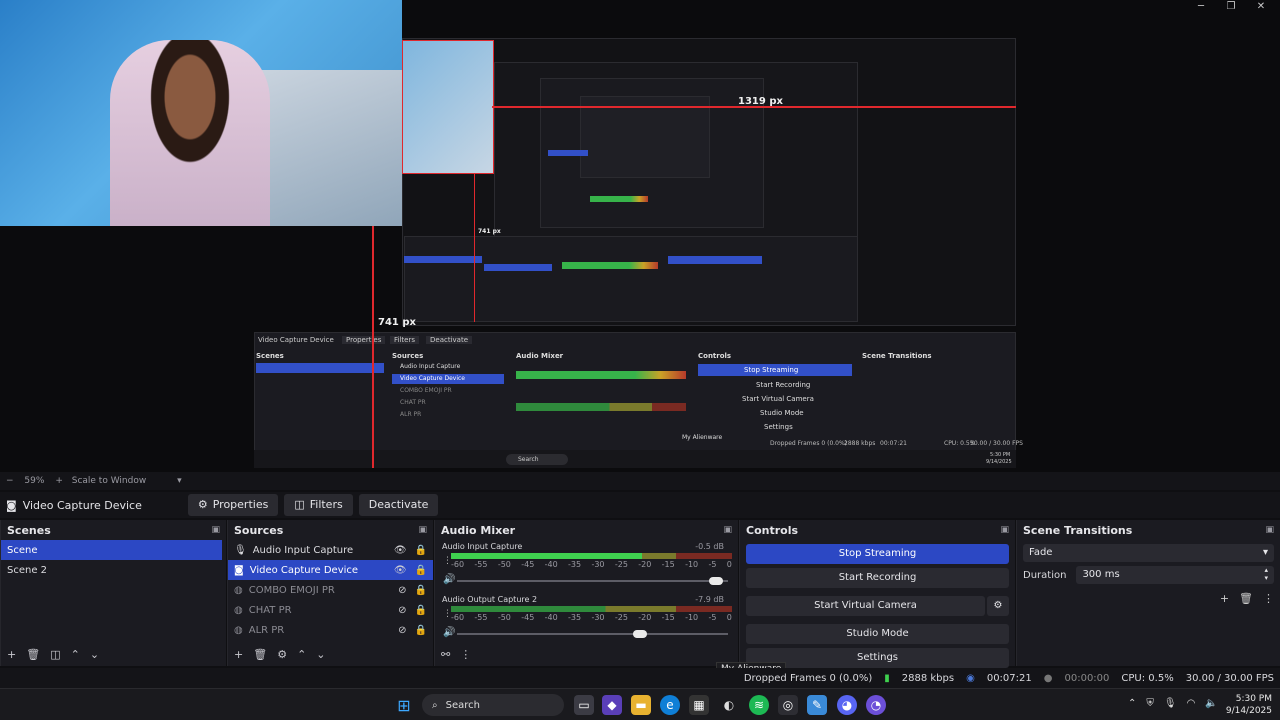 This screenshot has height=720, width=1280. I want to click on context-source-name: Video Capture Device, so click(82, 505).